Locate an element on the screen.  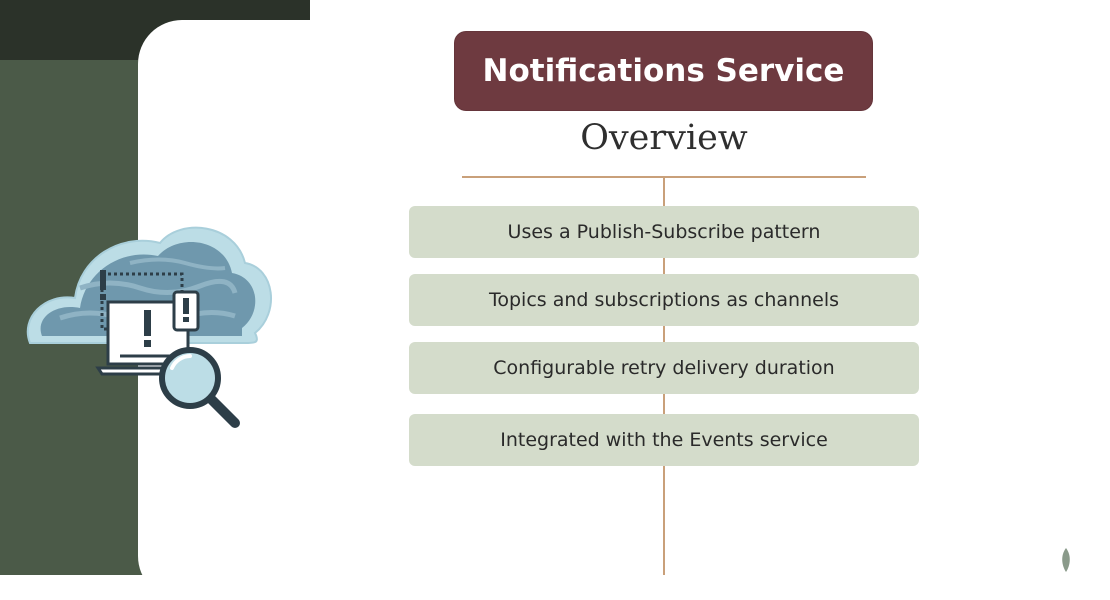
feature-item-2: Topics and subscriptions as channels is located at coordinates (664, 300).